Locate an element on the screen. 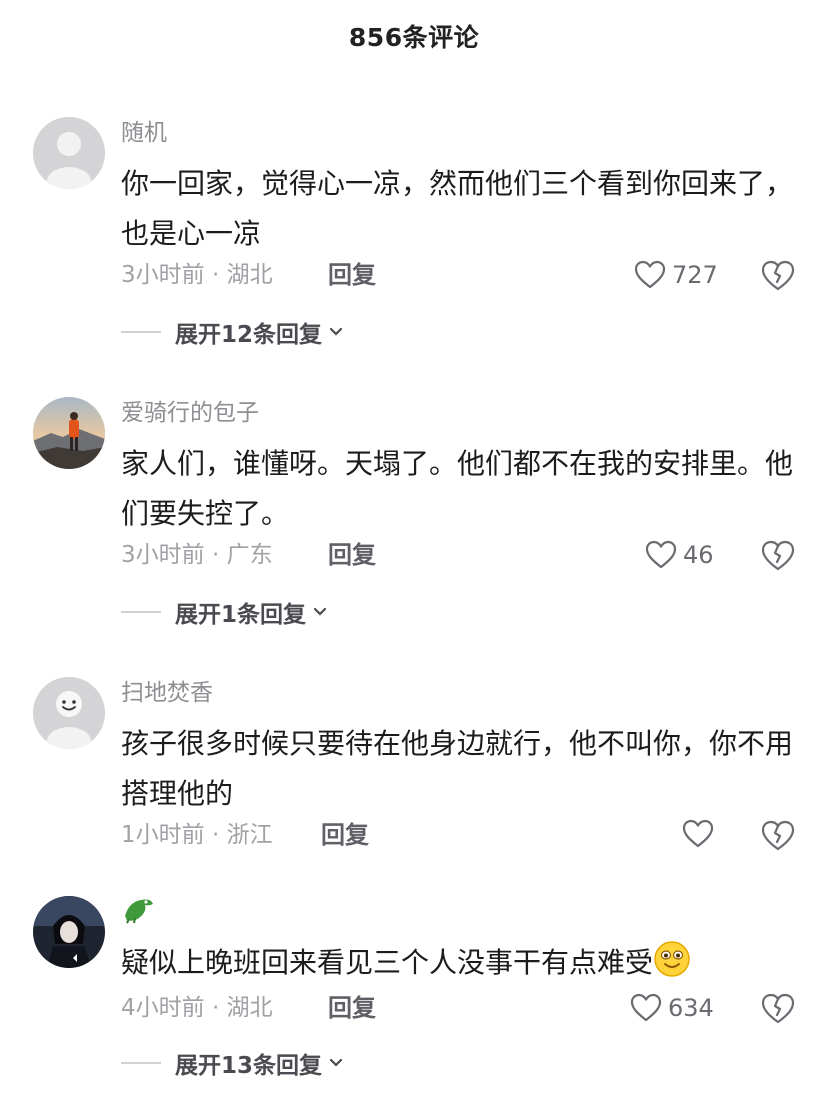  comments-count-title: 856条评论 is located at coordinates (414, 37).